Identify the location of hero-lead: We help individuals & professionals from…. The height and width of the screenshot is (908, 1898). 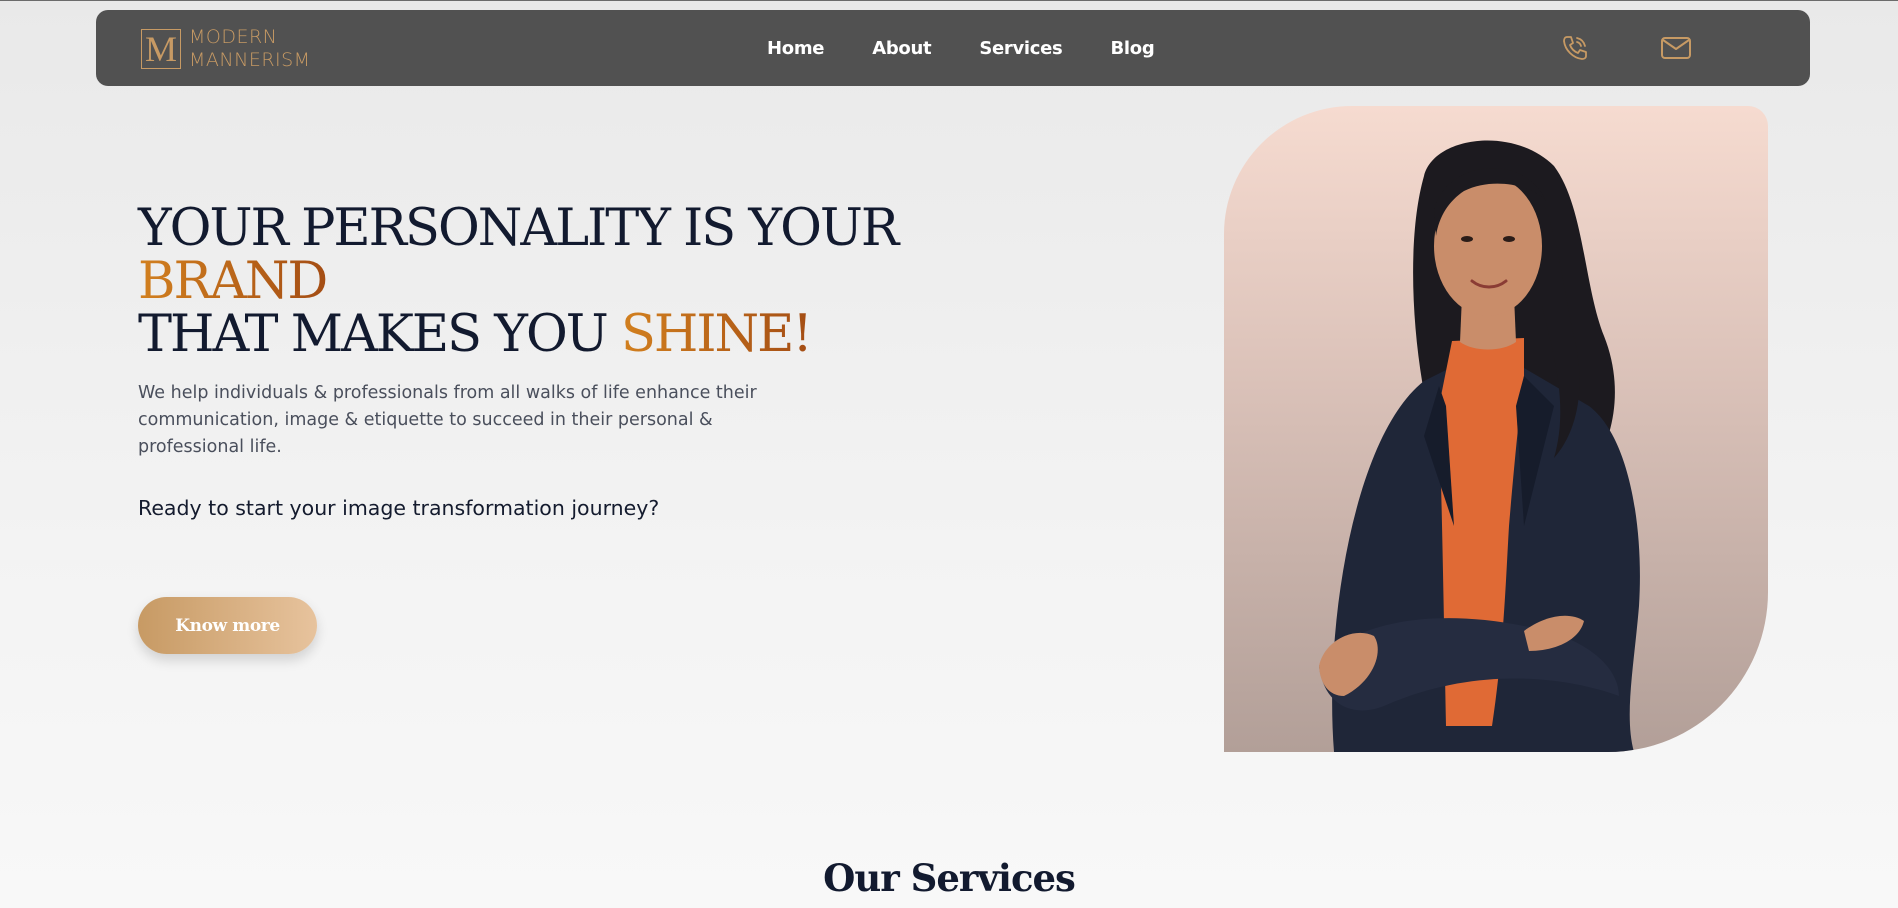
(447, 420).